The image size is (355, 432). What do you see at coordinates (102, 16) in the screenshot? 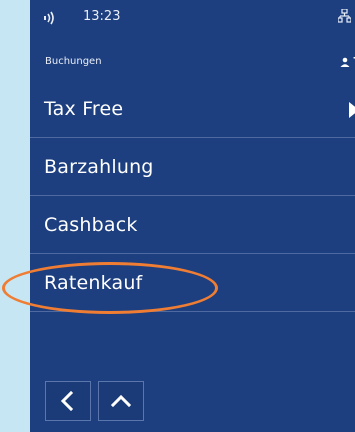
I see `status-time: 13:23` at bounding box center [102, 16].